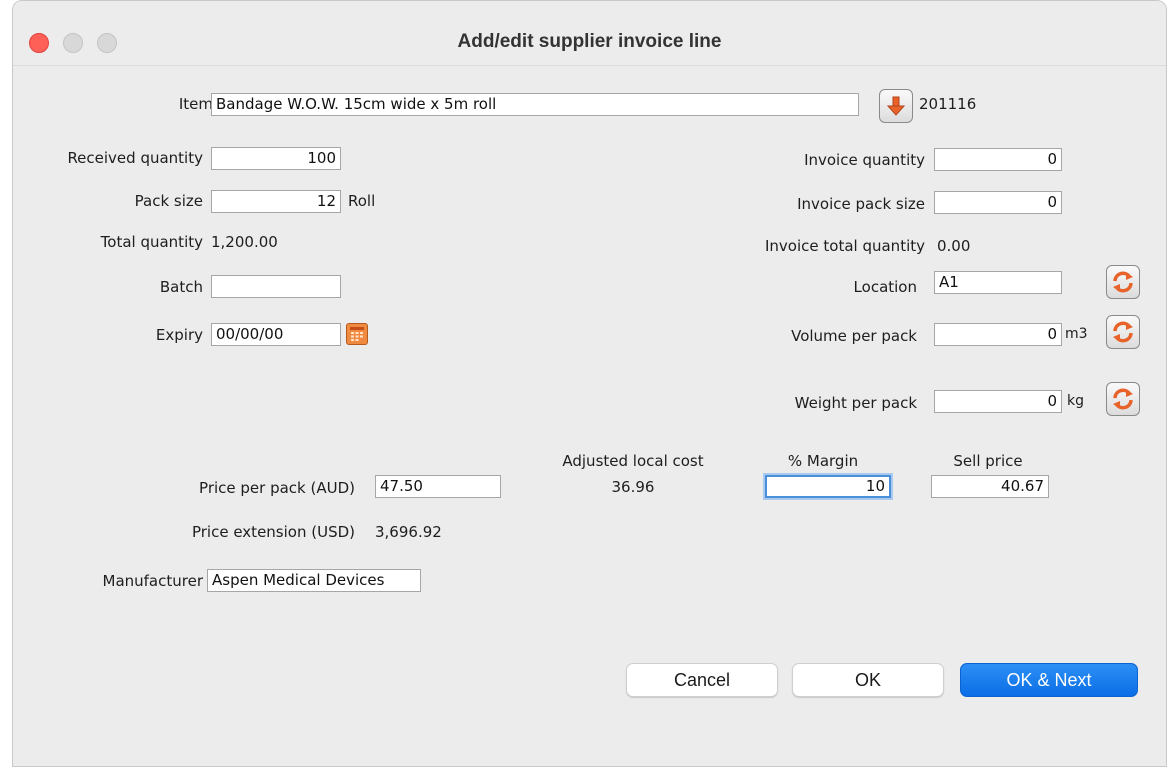 The height and width of the screenshot is (767, 1167). What do you see at coordinates (998, 159) in the screenshot?
I see `invoice-quantity-field: 0` at bounding box center [998, 159].